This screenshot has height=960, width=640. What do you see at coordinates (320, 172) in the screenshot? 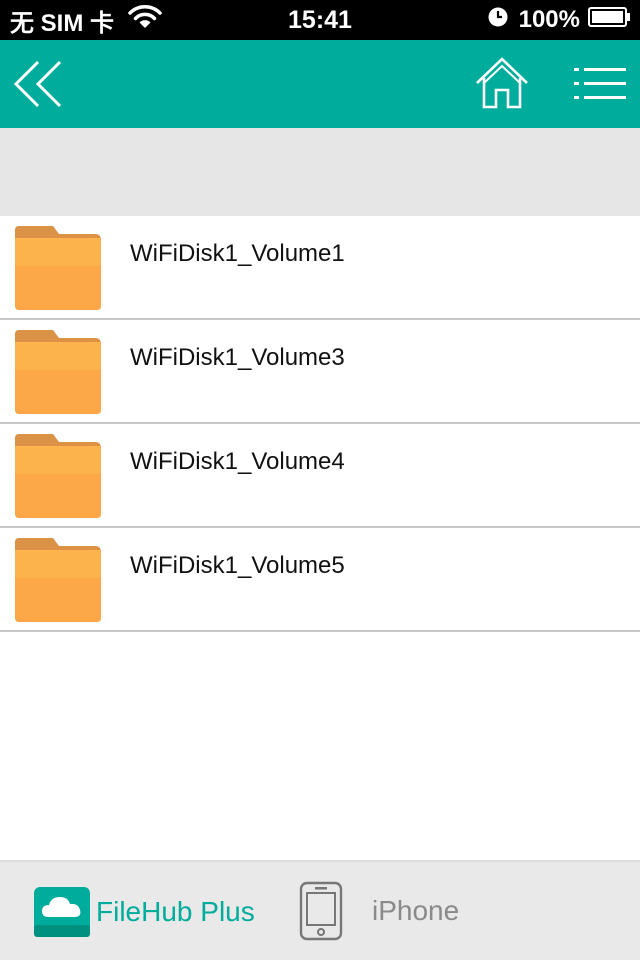
I see `path-bar` at bounding box center [320, 172].